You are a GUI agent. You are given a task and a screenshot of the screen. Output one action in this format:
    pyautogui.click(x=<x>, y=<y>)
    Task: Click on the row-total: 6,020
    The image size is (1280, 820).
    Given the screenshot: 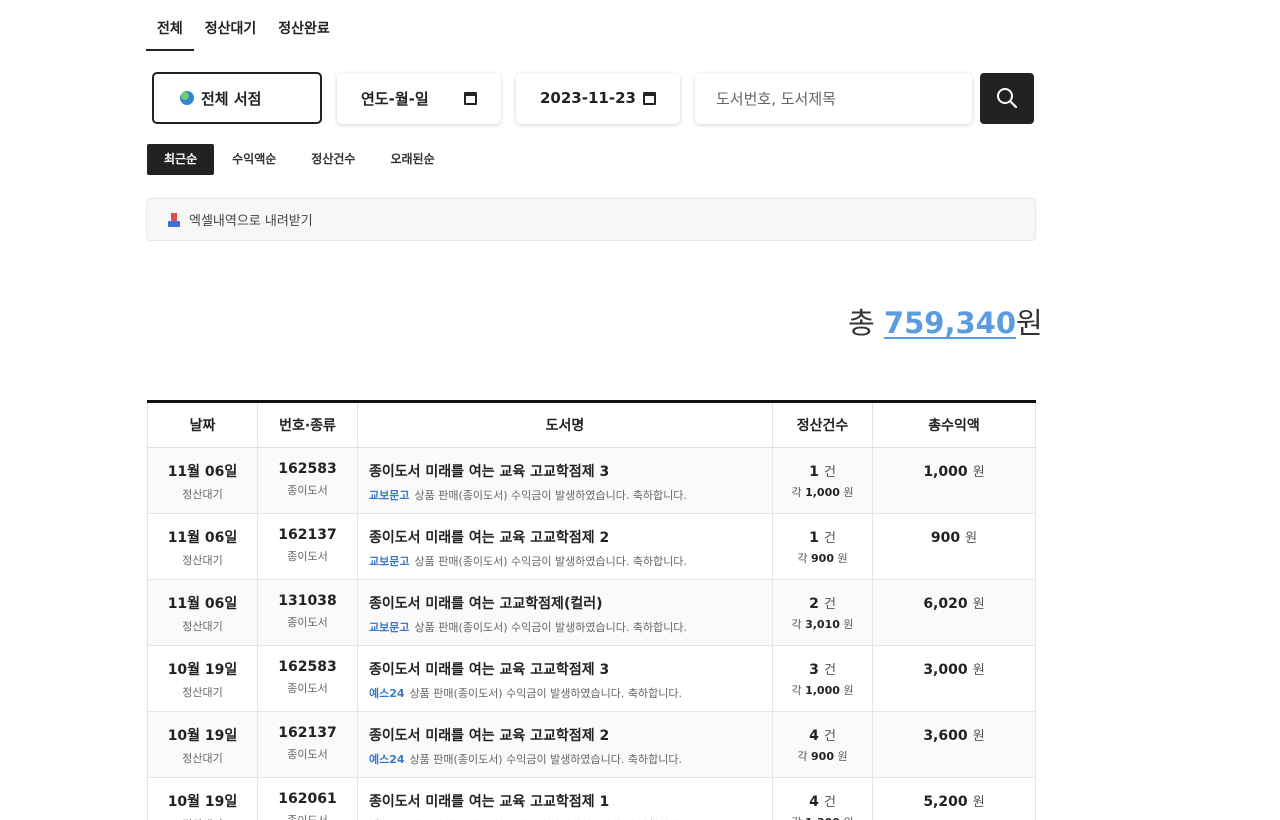 What is the action you would take?
    pyautogui.click(x=945, y=604)
    